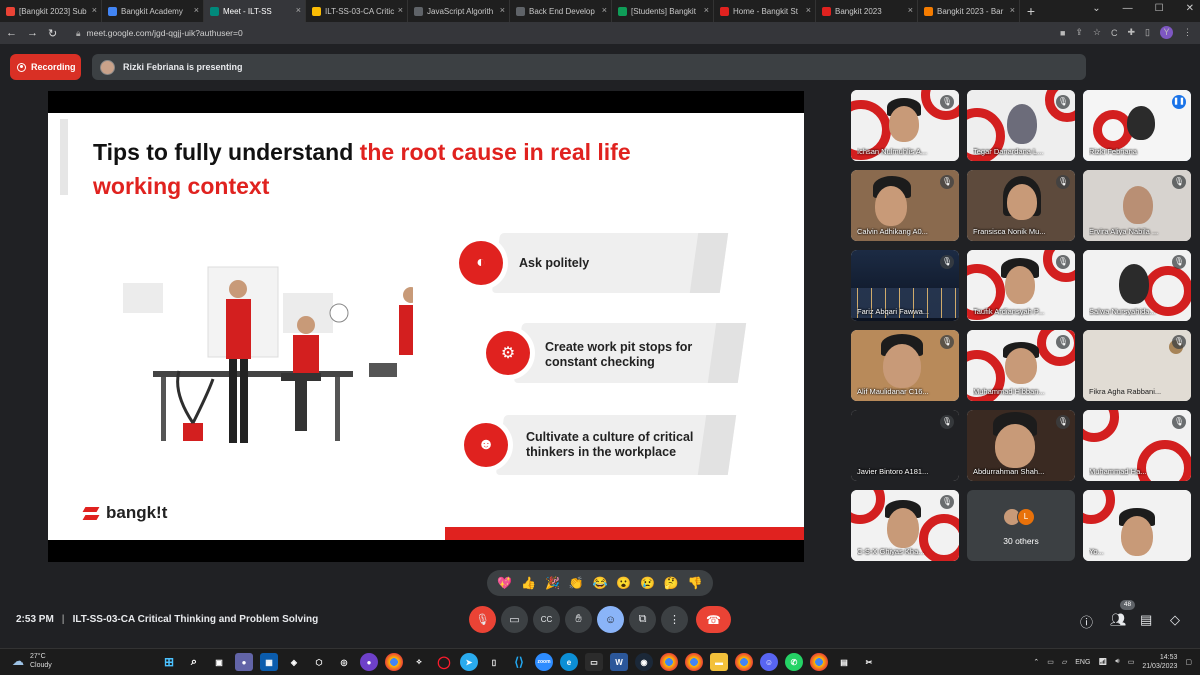 Image resolution: width=1200 pixels, height=675 pixels. I want to click on forward-icon: →, so click(32, 33).